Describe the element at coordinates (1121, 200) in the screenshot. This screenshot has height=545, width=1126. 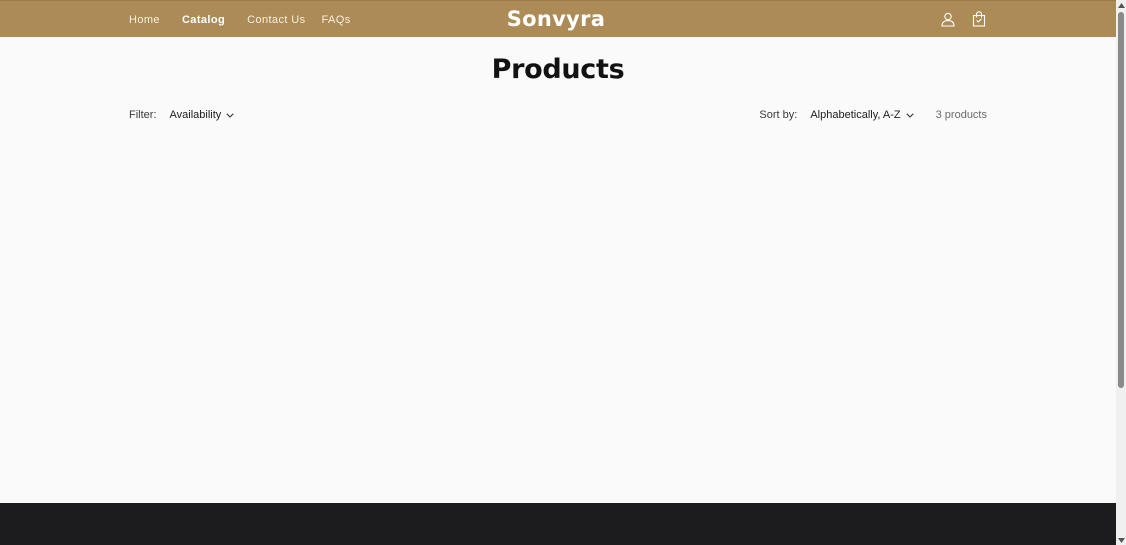
I see `scrollbar-thumb` at that location.